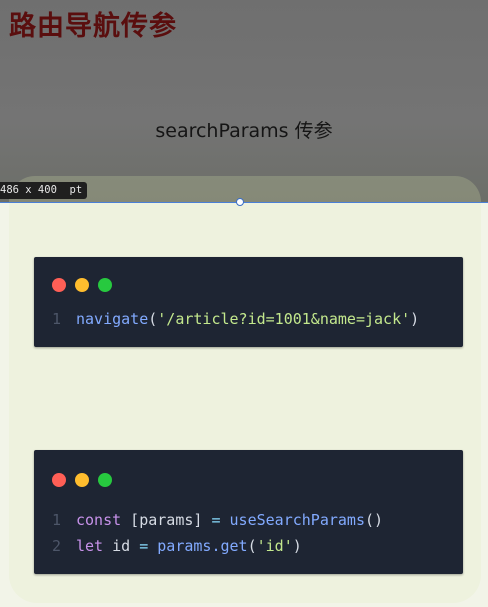 The image size is (488, 607). What do you see at coordinates (234, 546) in the screenshot?
I see `code-token-function: get` at bounding box center [234, 546].